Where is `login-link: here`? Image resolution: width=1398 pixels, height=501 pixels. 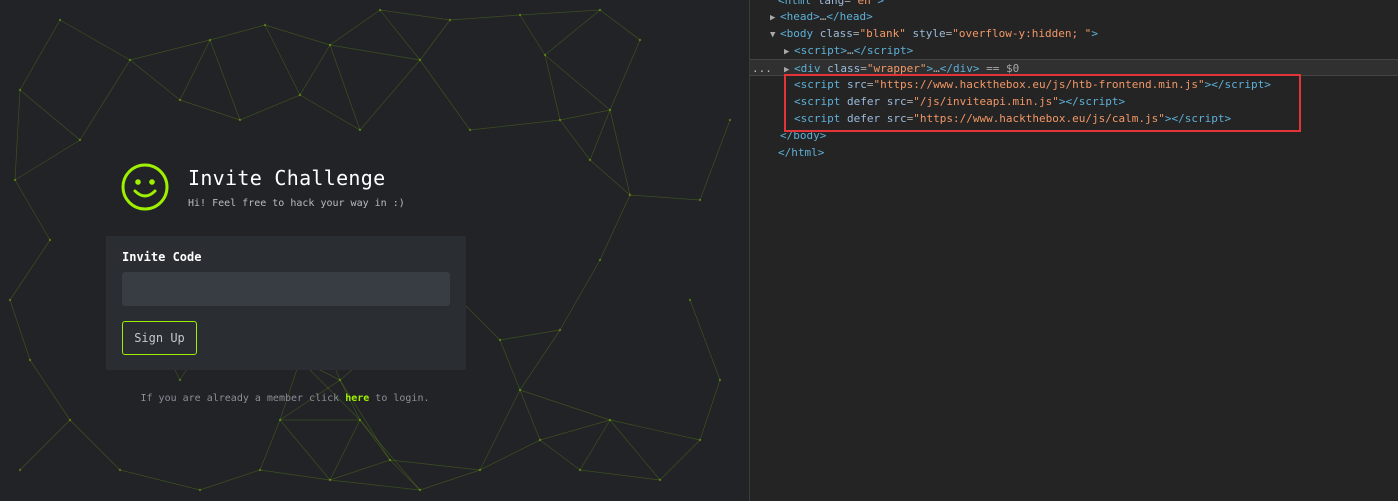 login-link: here is located at coordinates (357, 398).